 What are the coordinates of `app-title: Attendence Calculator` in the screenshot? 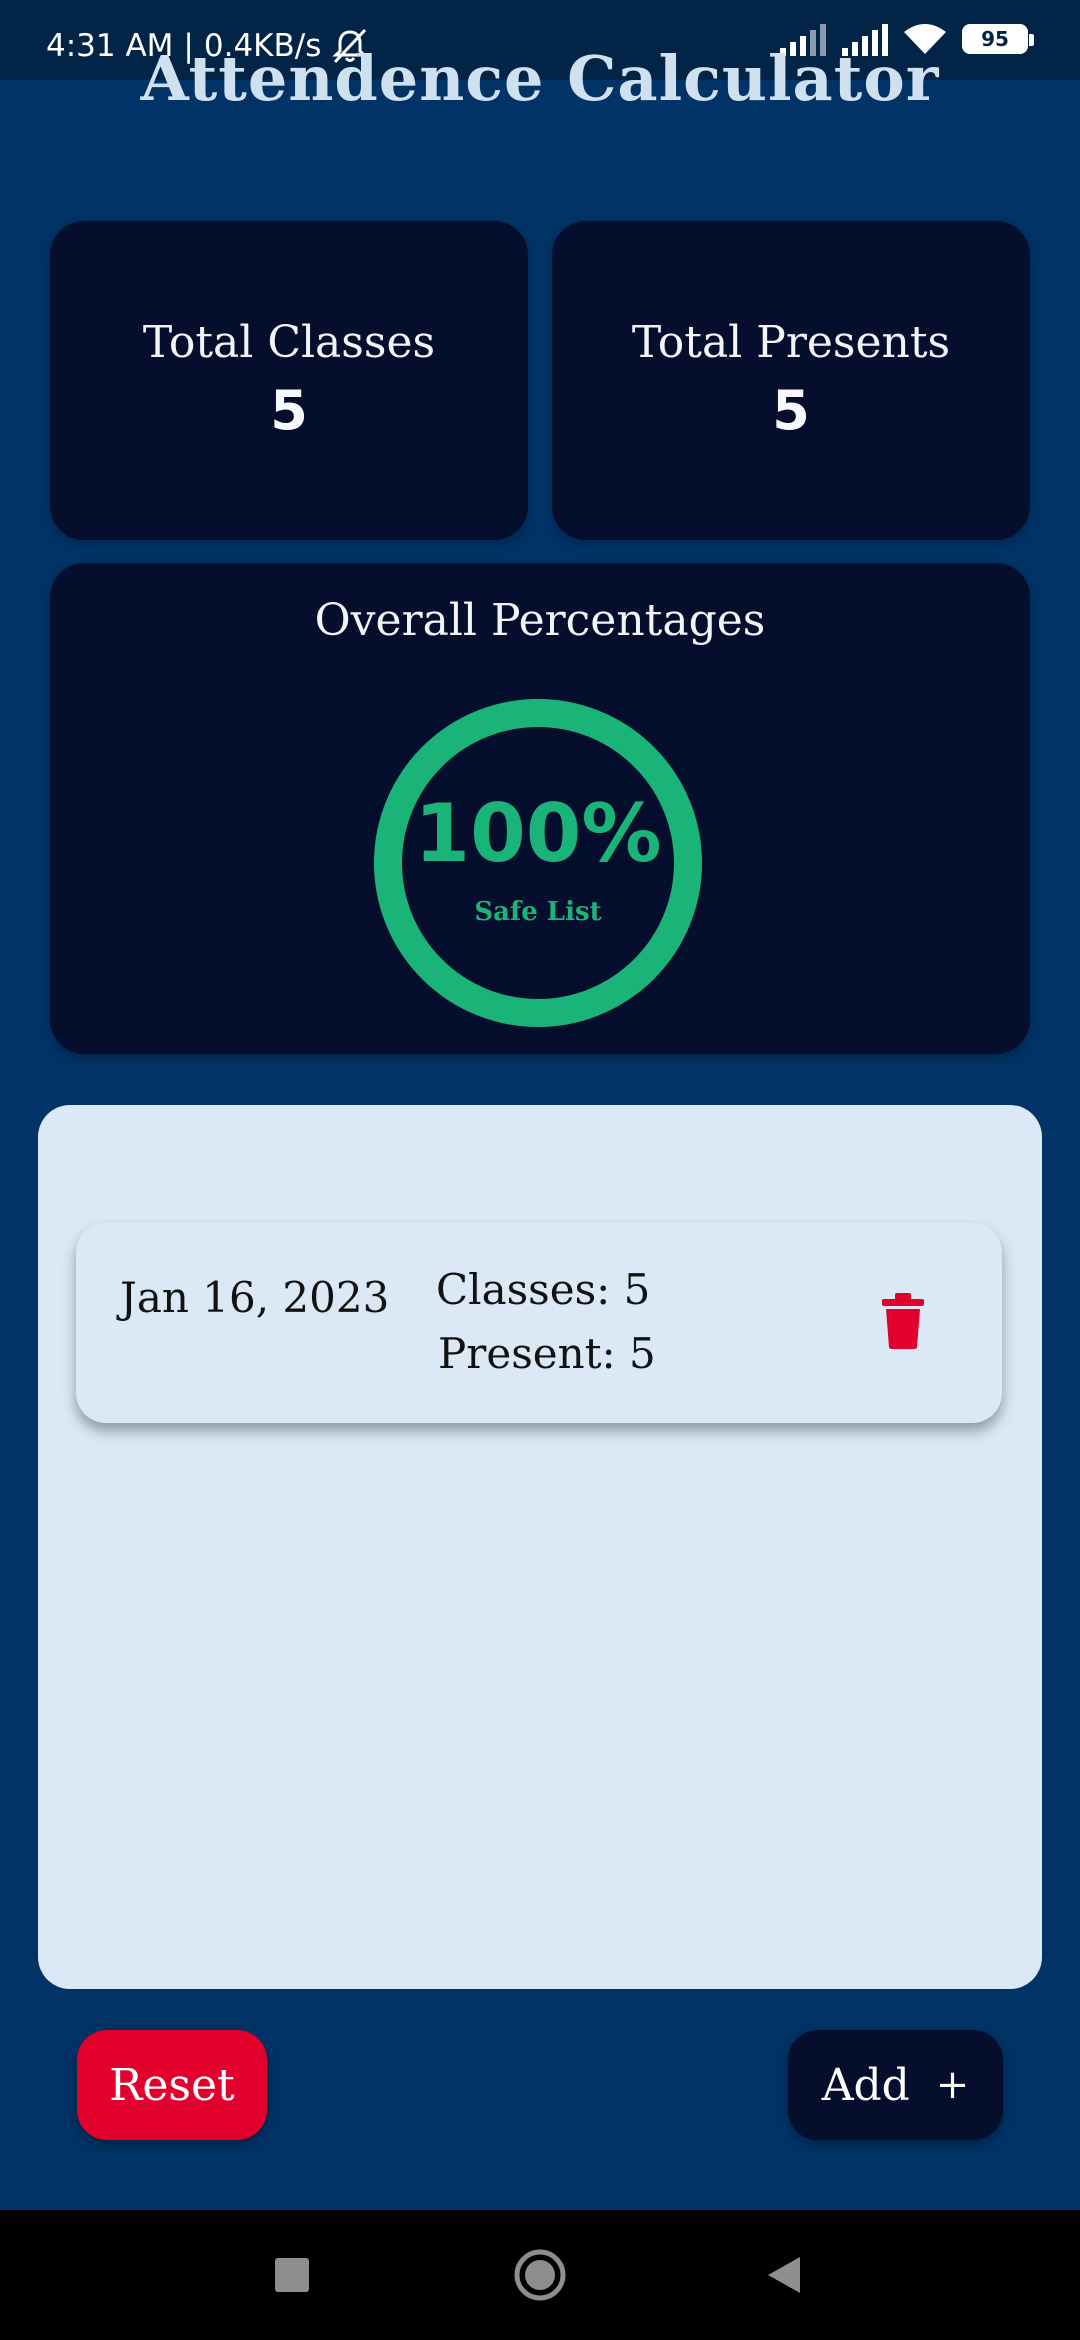 It's located at (540, 78).